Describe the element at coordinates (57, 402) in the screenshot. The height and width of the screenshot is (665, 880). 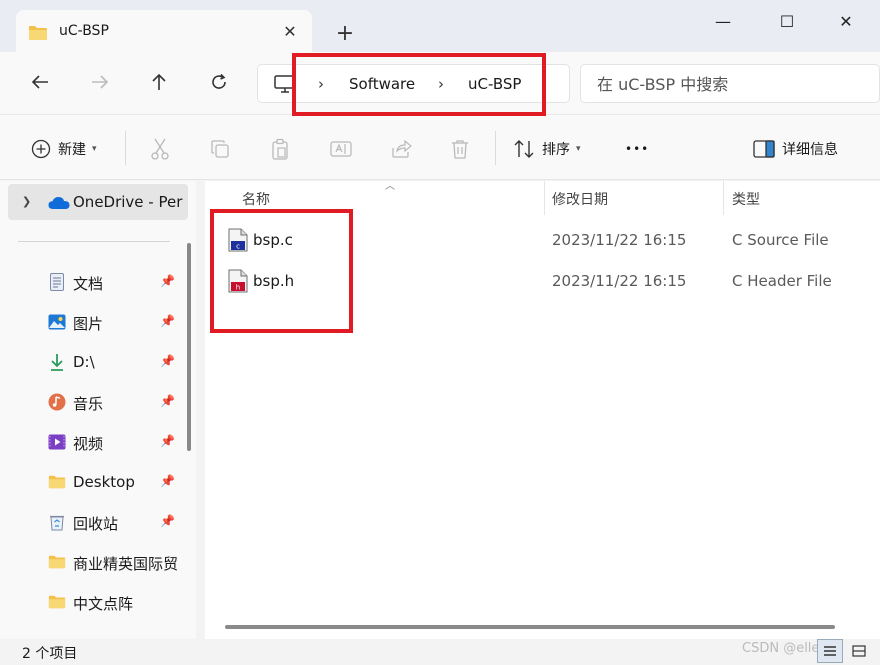
I see `music-icon` at that location.